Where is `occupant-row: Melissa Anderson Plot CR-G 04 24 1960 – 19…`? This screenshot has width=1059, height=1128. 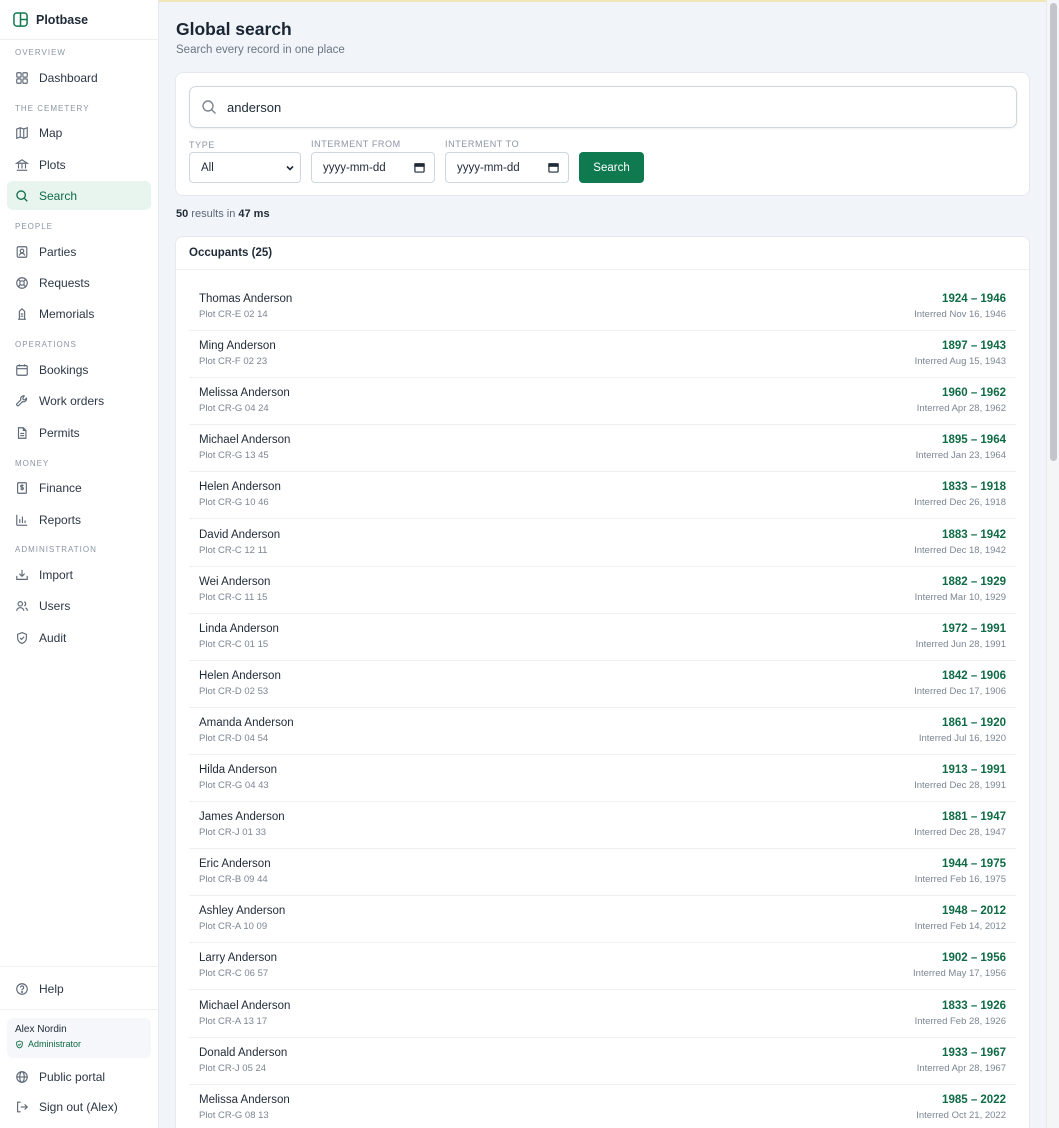 occupant-row: Melissa Anderson Plot CR-G 04 24 1960 – 19… is located at coordinates (602, 402).